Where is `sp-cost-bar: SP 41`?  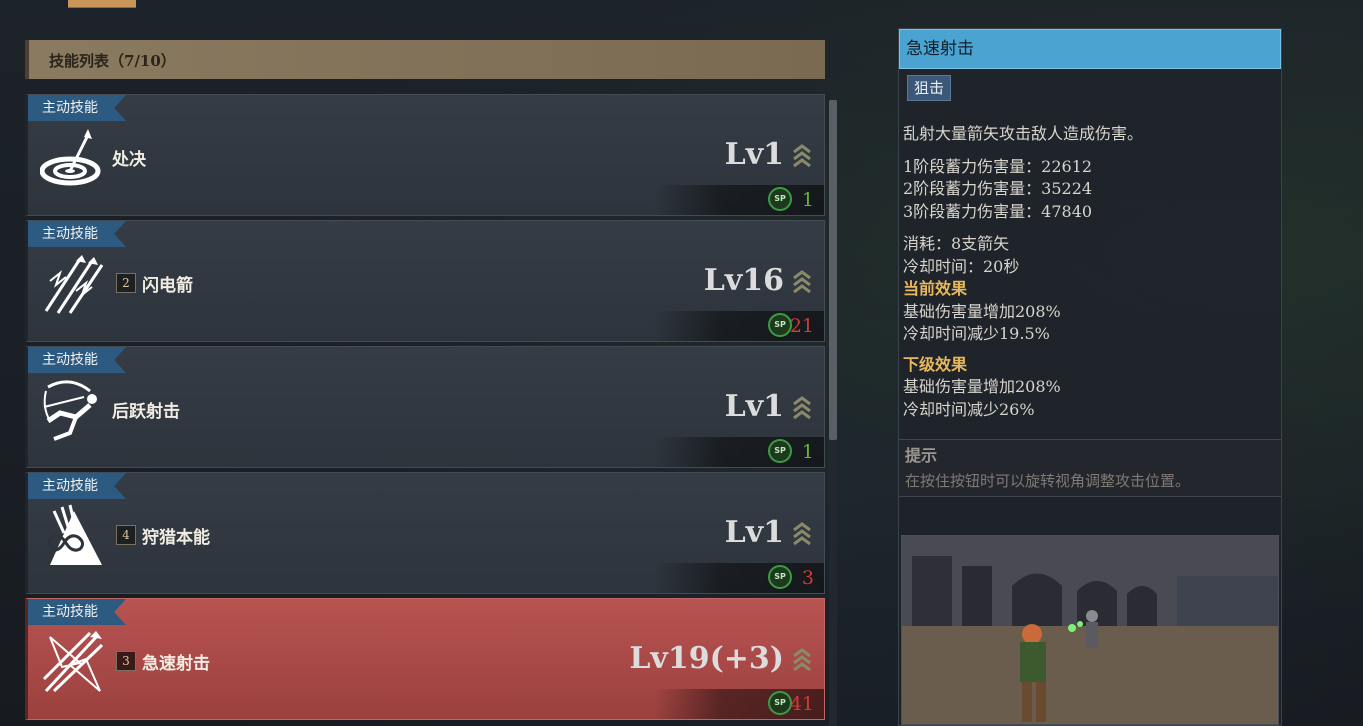 sp-cost-bar: SP 41 is located at coordinates (739, 704).